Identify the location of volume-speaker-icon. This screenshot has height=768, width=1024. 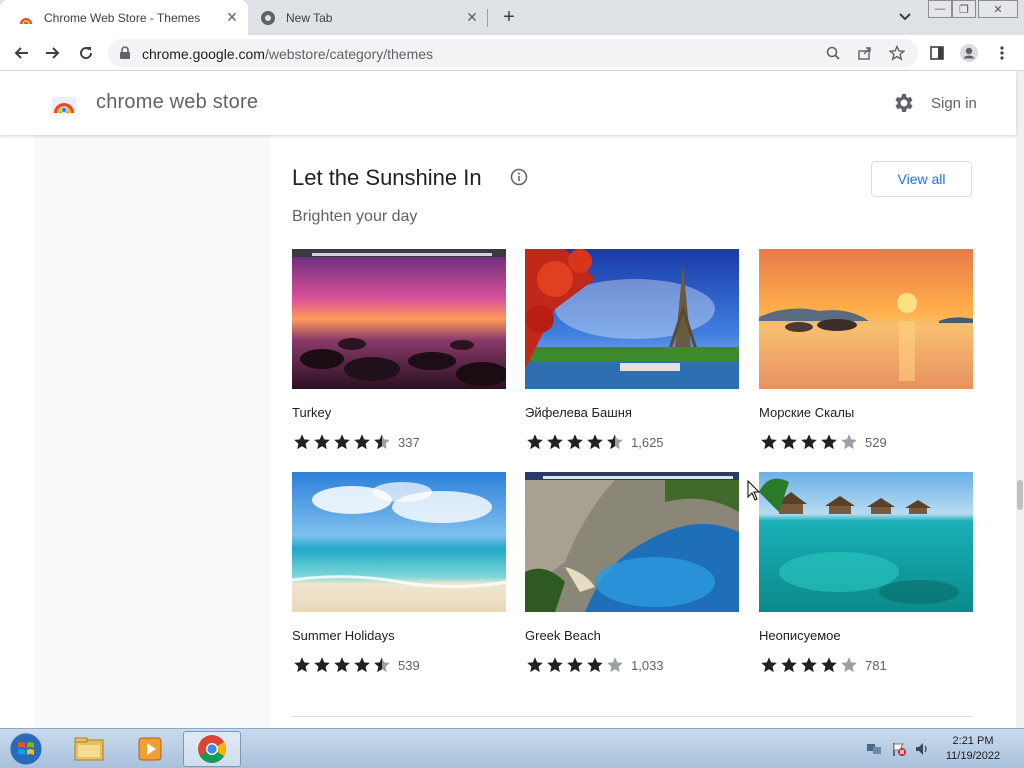
(922, 749).